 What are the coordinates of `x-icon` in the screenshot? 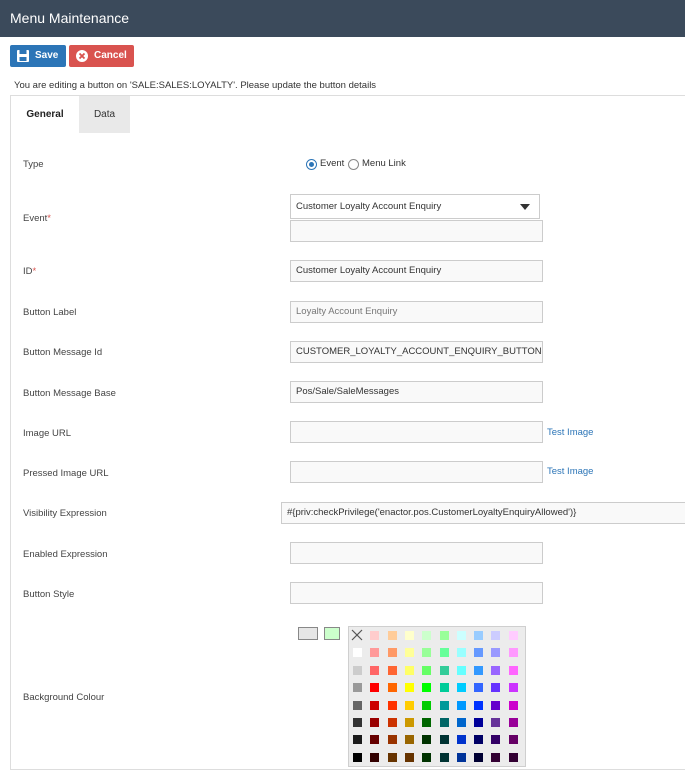 It's located at (357, 635).